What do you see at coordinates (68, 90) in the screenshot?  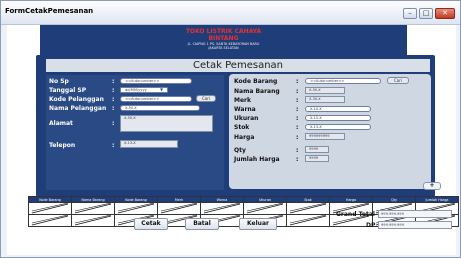 I see `tanggal-sp-label: Tanggal SP` at bounding box center [68, 90].